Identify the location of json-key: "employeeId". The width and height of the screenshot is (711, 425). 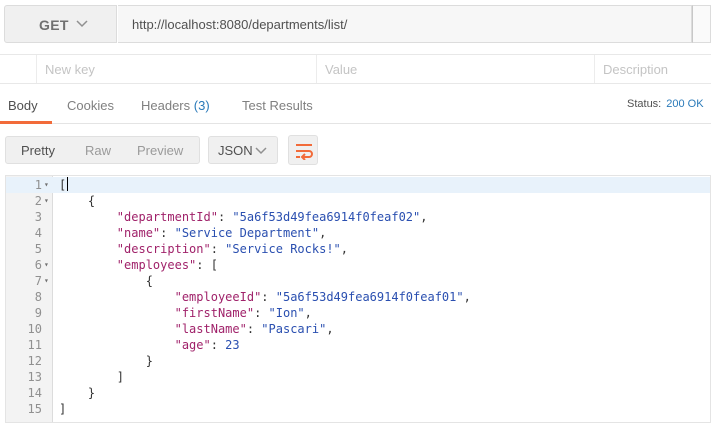
(218, 297).